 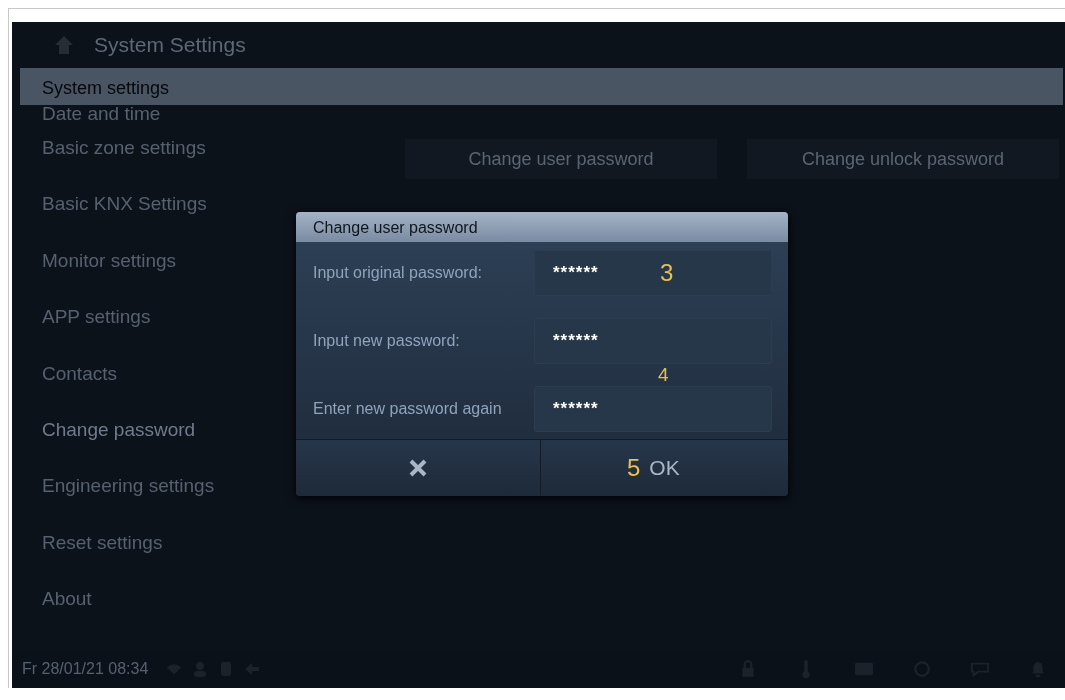 I want to click on sidebar-item: About, so click(x=207, y=612).